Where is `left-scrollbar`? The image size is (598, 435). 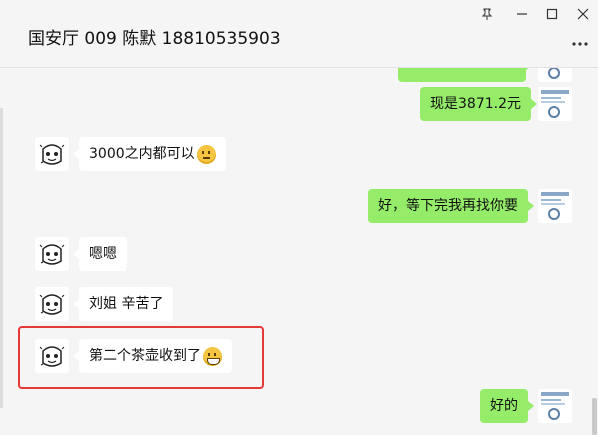 left-scrollbar is located at coordinates (1, 258).